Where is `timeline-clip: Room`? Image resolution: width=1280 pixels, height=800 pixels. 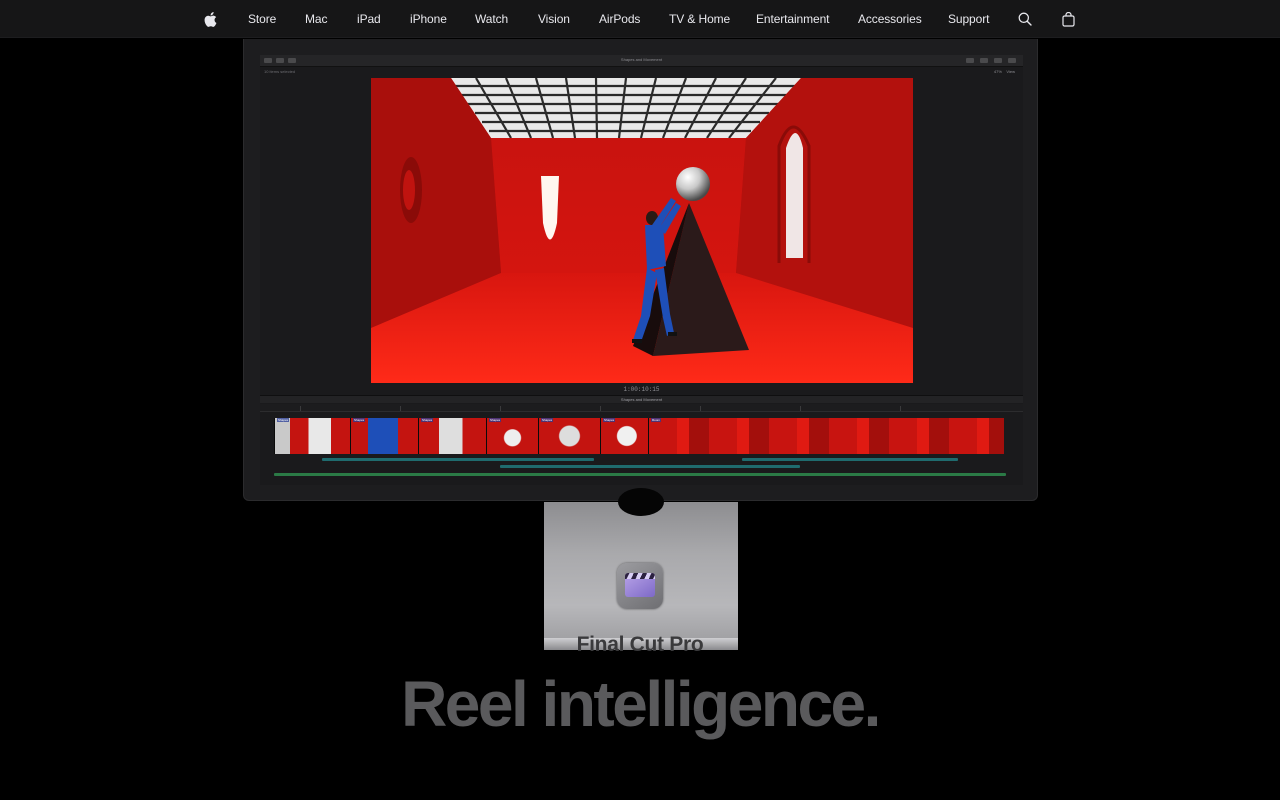
timeline-clip: Room is located at coordinates (826, 436).